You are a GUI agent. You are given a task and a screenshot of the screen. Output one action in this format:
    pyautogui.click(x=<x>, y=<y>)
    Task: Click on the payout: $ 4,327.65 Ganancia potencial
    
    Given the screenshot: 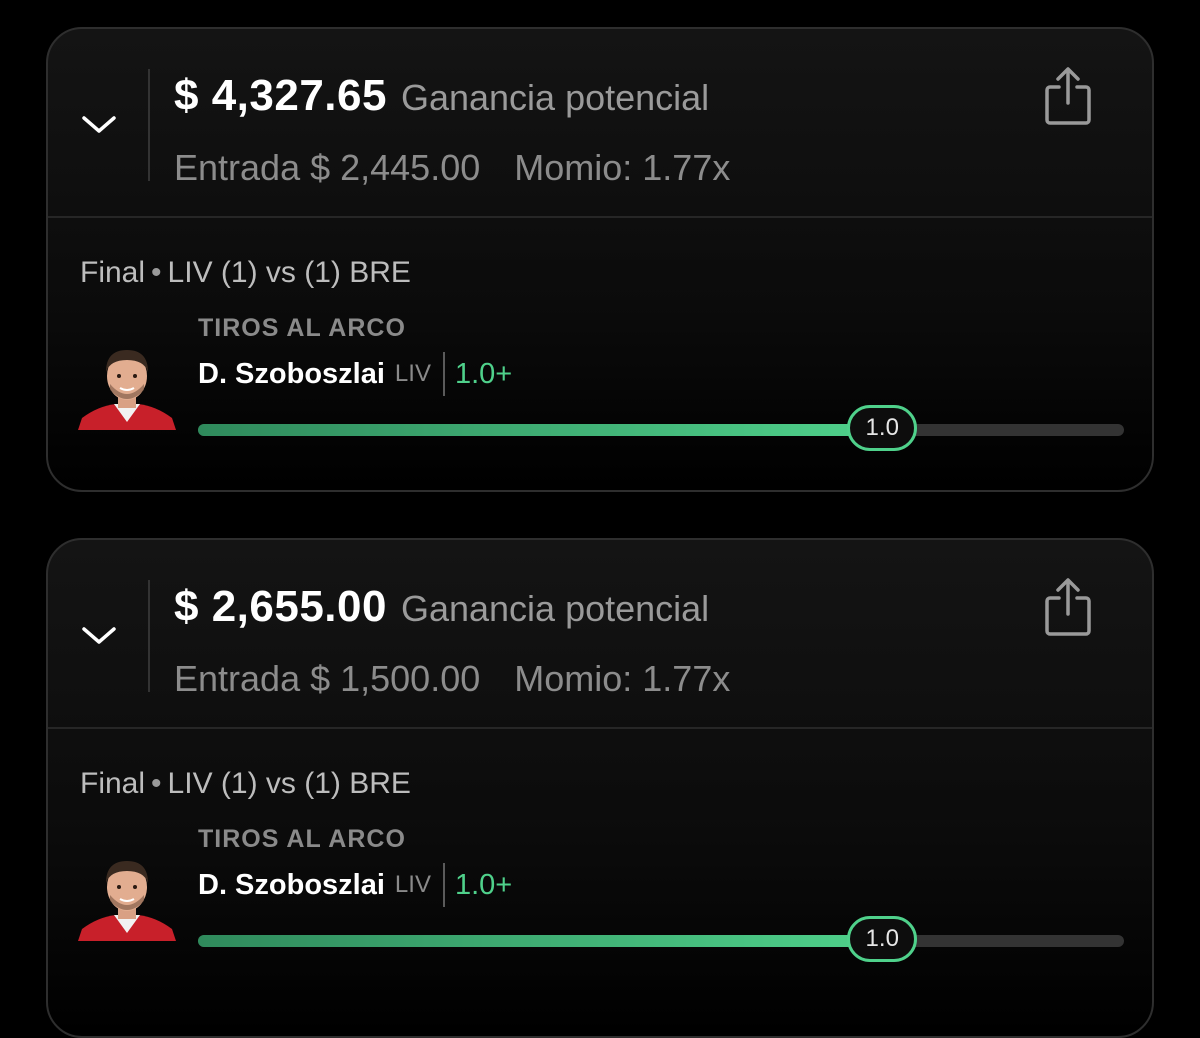 What is the action you would take?
    pyautogui.click(x=441, y=96)
    